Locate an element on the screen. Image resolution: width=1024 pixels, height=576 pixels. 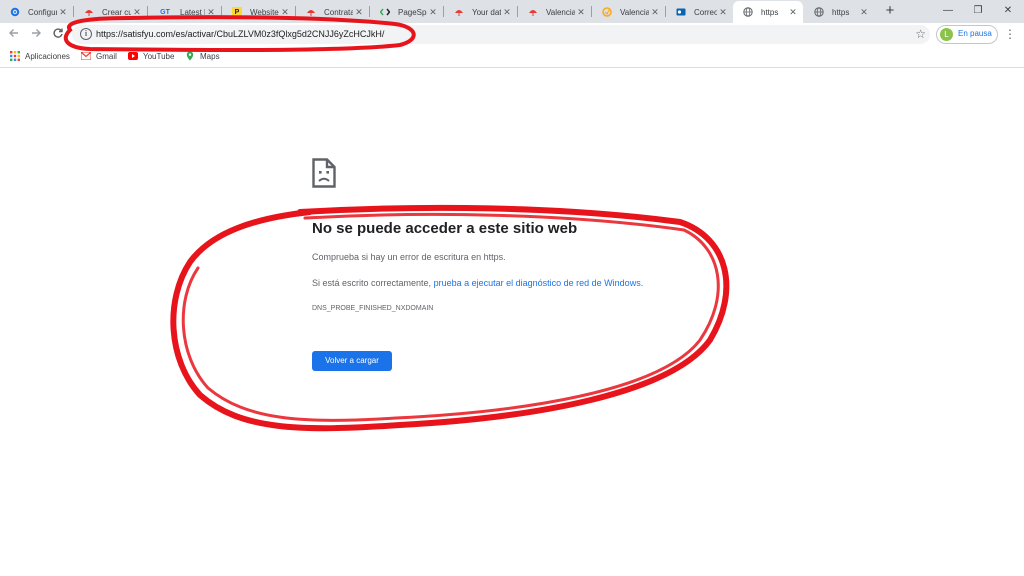
tab-crear-cuenta: Crear cu ✕ is located at coordinates (110, 12).